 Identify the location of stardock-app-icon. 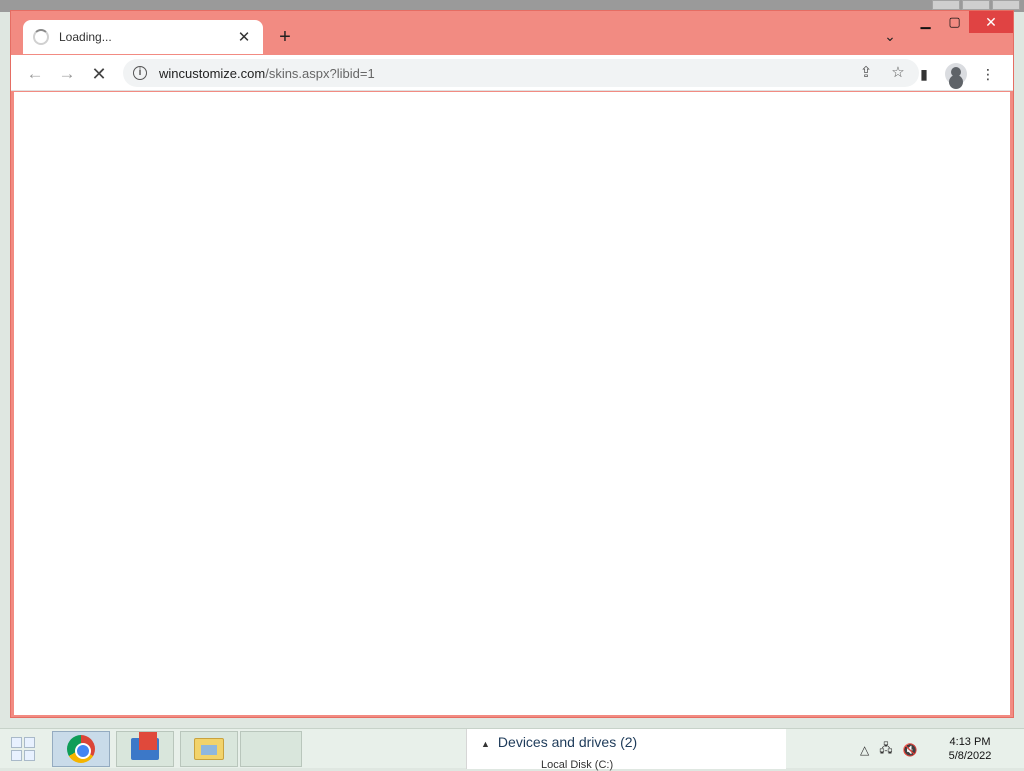
(145, 746).